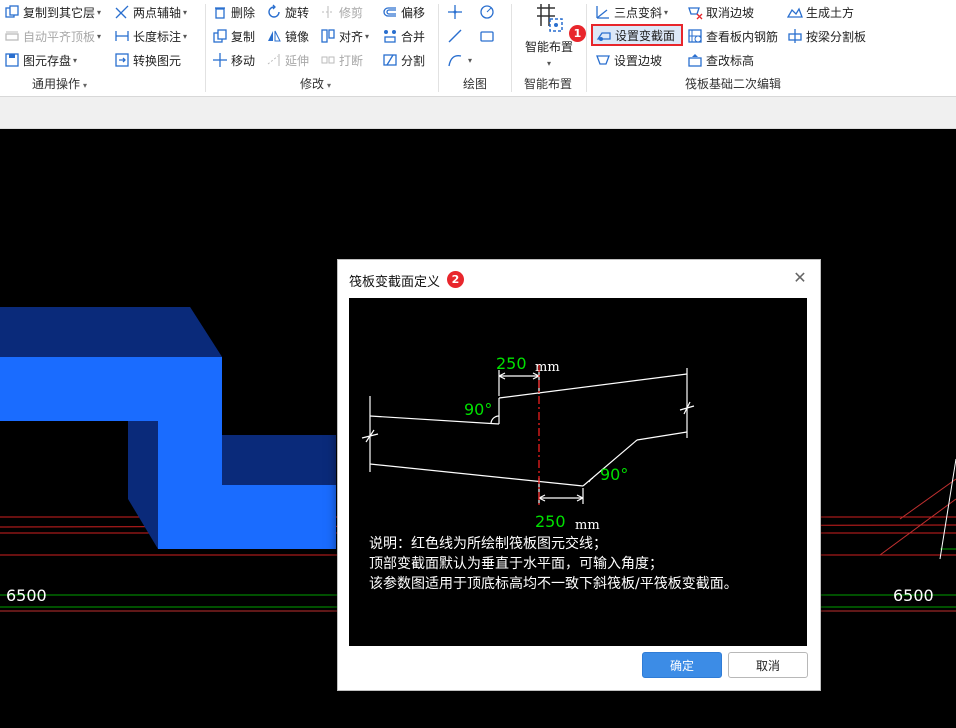 This screenshot has height=728, width=956. Describe the element at coordinates (662, 436) in the screenshot. I see `bottom-edge-right` at that location.